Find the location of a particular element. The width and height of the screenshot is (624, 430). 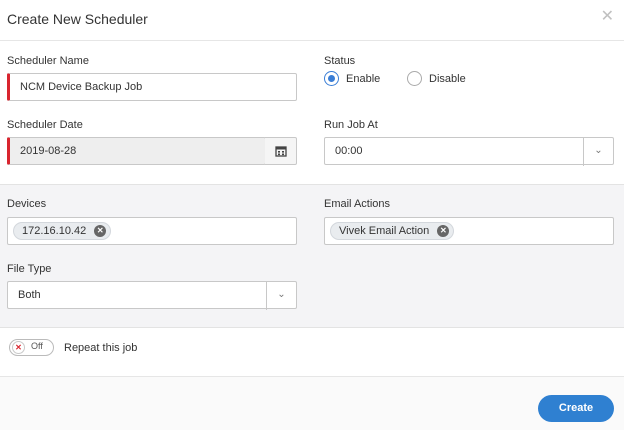

device-chip-label: 172.16.10.42 is located at coordinates (54, 231).